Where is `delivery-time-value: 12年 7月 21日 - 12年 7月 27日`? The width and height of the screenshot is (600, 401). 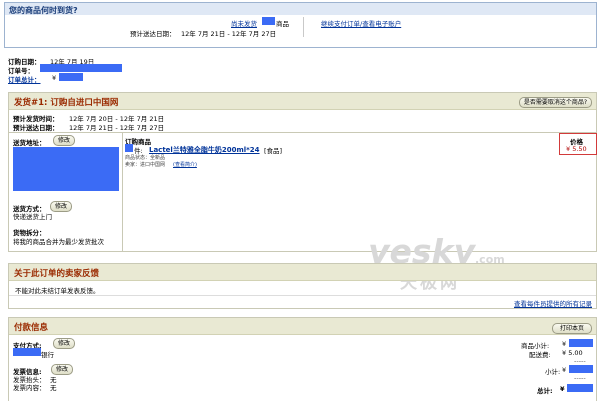
delivery-time-value: 12年 7月 21日 - 12年 7月 27日 is located at coordinates (117, 128).